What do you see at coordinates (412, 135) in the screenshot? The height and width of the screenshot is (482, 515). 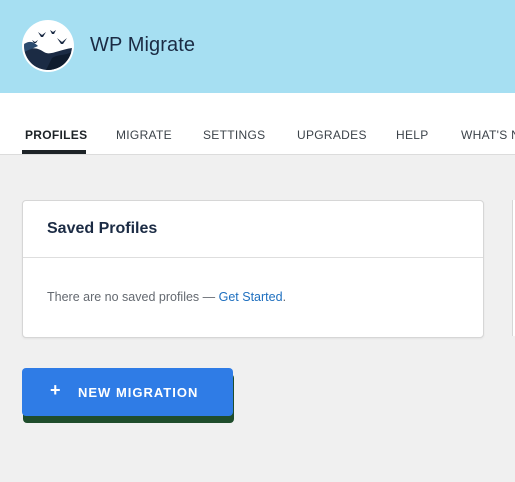 I see `tab-help: HELP` at bounding box center [412, 135].